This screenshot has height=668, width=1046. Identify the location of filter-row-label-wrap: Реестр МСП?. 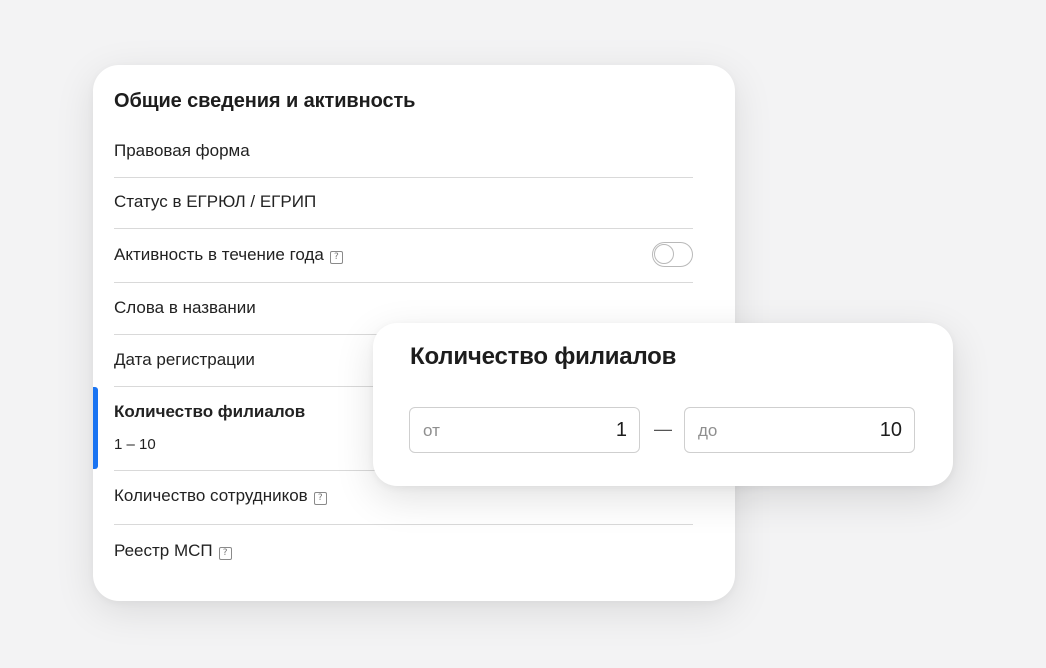
(173, 551).